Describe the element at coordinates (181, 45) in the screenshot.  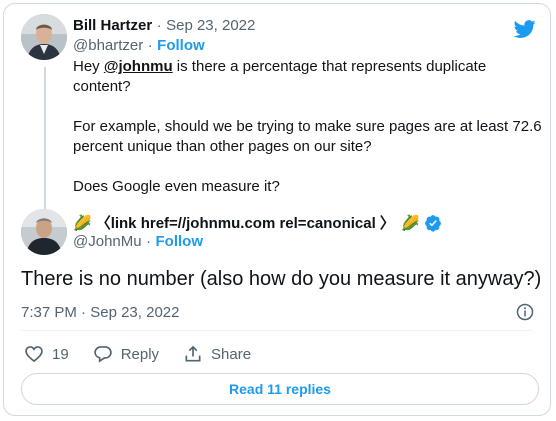
I see `follow-button: Follow` at that location.